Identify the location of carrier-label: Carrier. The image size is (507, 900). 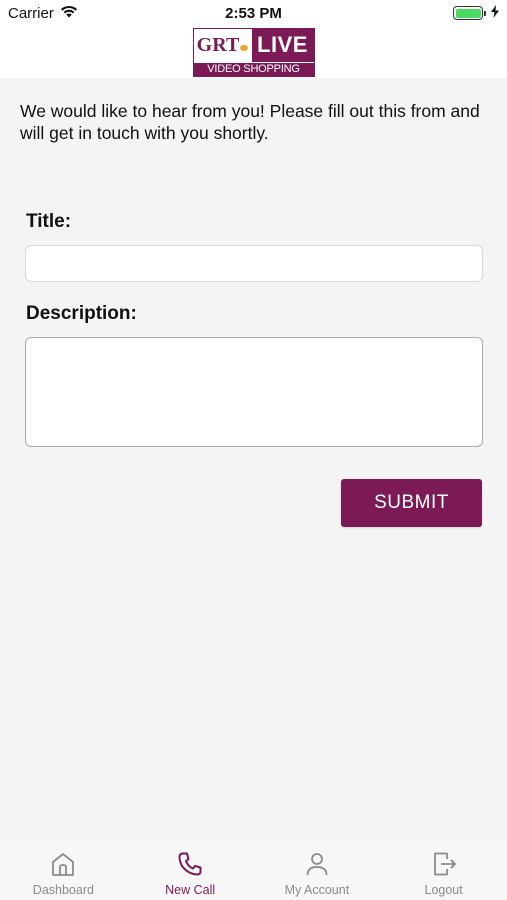
(31, 13).